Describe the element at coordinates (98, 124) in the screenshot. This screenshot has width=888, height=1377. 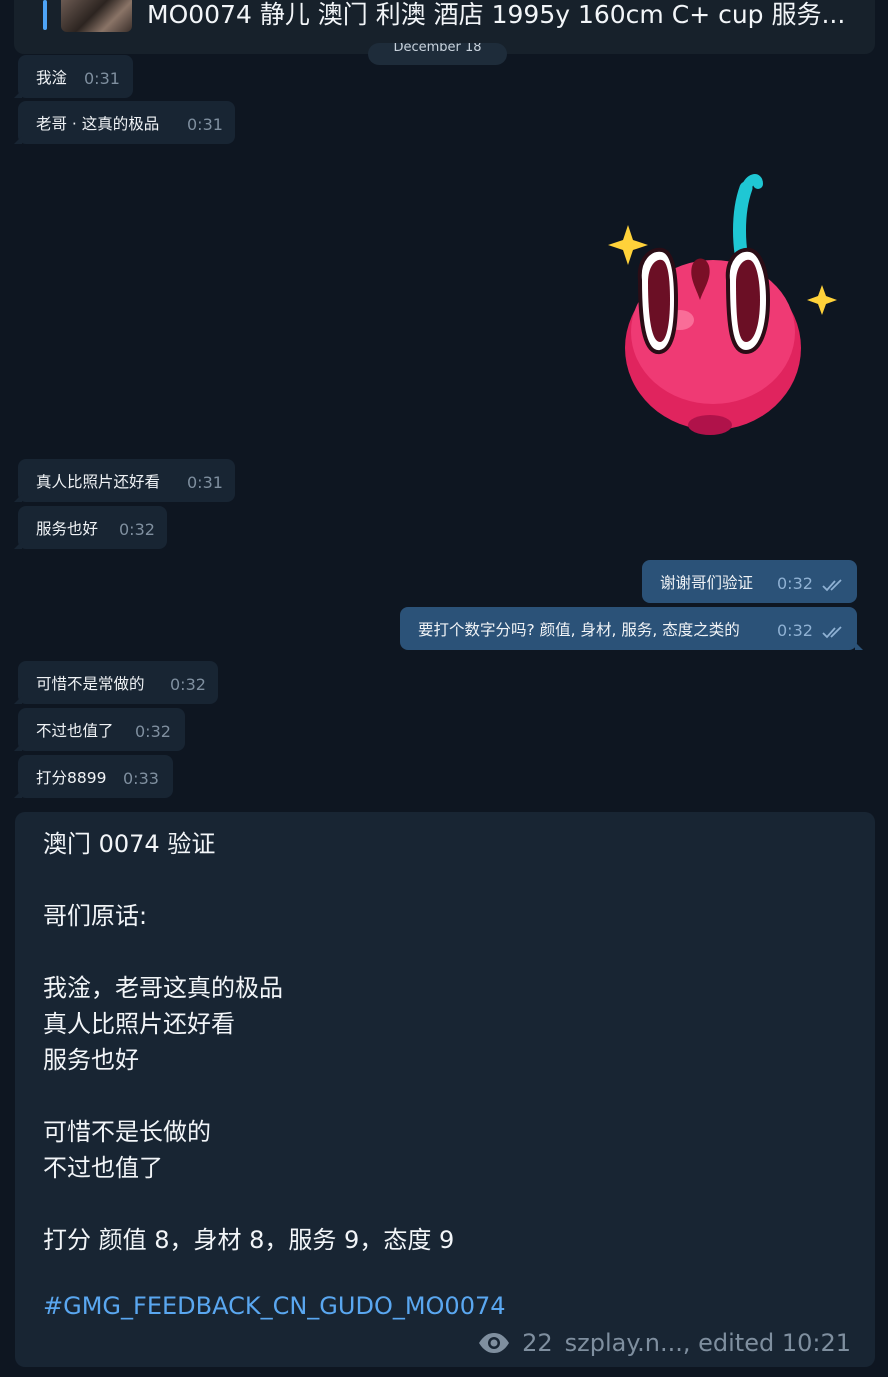
I see `message-text: 老哥 · 这真的极品` at that location.